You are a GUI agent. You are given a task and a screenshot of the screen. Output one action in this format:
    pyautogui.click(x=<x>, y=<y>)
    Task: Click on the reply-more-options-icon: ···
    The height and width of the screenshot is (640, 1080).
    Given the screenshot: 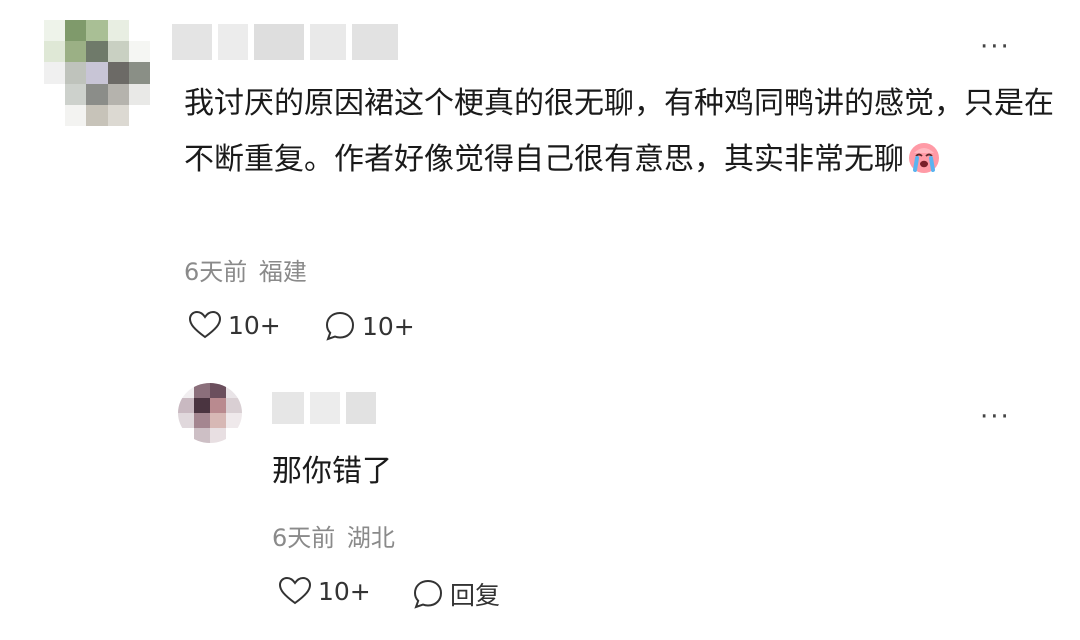 What is the action you would take?
    pyautogui.click(x=995, y=417)
    